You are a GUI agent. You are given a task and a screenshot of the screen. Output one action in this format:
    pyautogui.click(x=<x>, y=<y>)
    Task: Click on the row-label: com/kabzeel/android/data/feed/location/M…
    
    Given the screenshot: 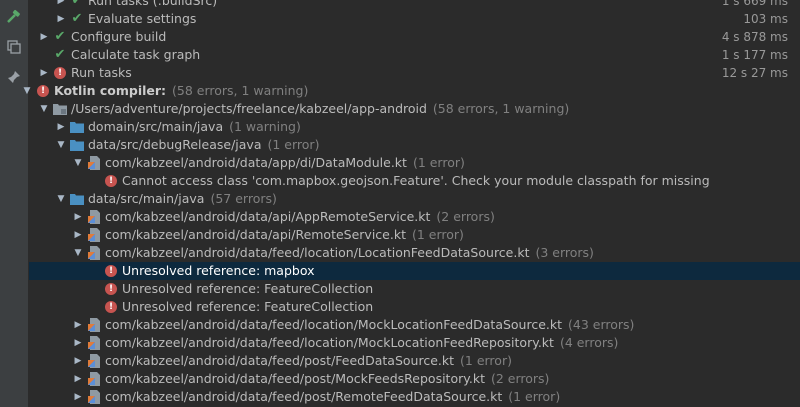 What is the action you would take?
    pyautogui.click(x=361, y=343)
    